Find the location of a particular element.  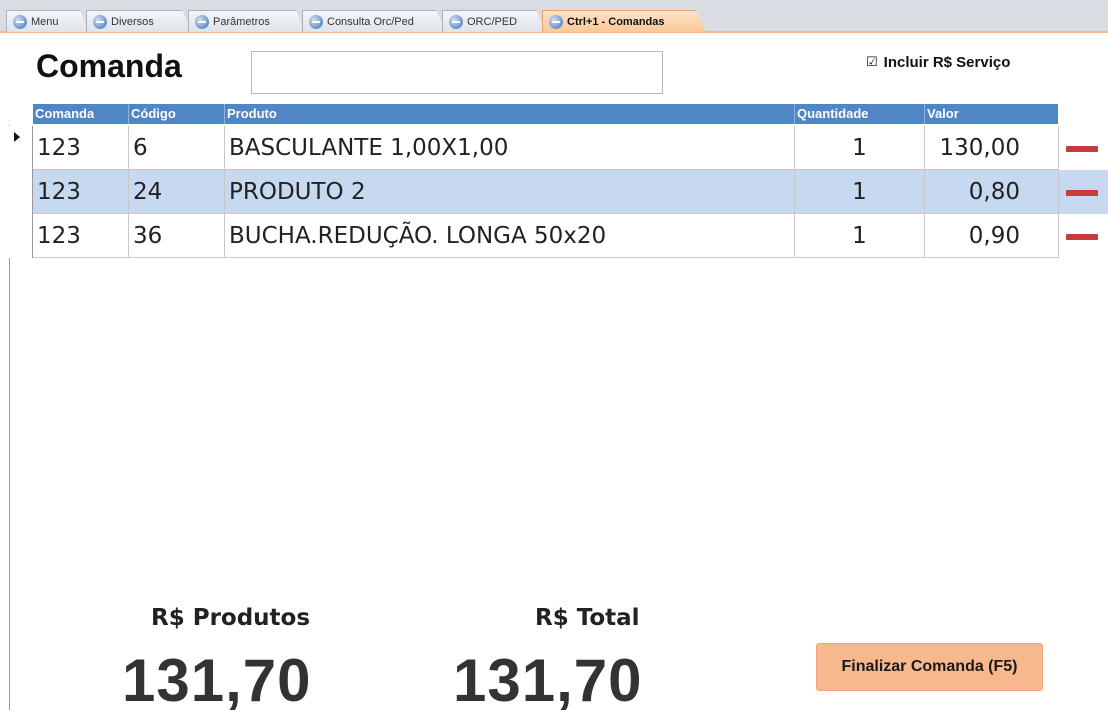

tab-label: Parâmetros is located at coordinates (241, 21).